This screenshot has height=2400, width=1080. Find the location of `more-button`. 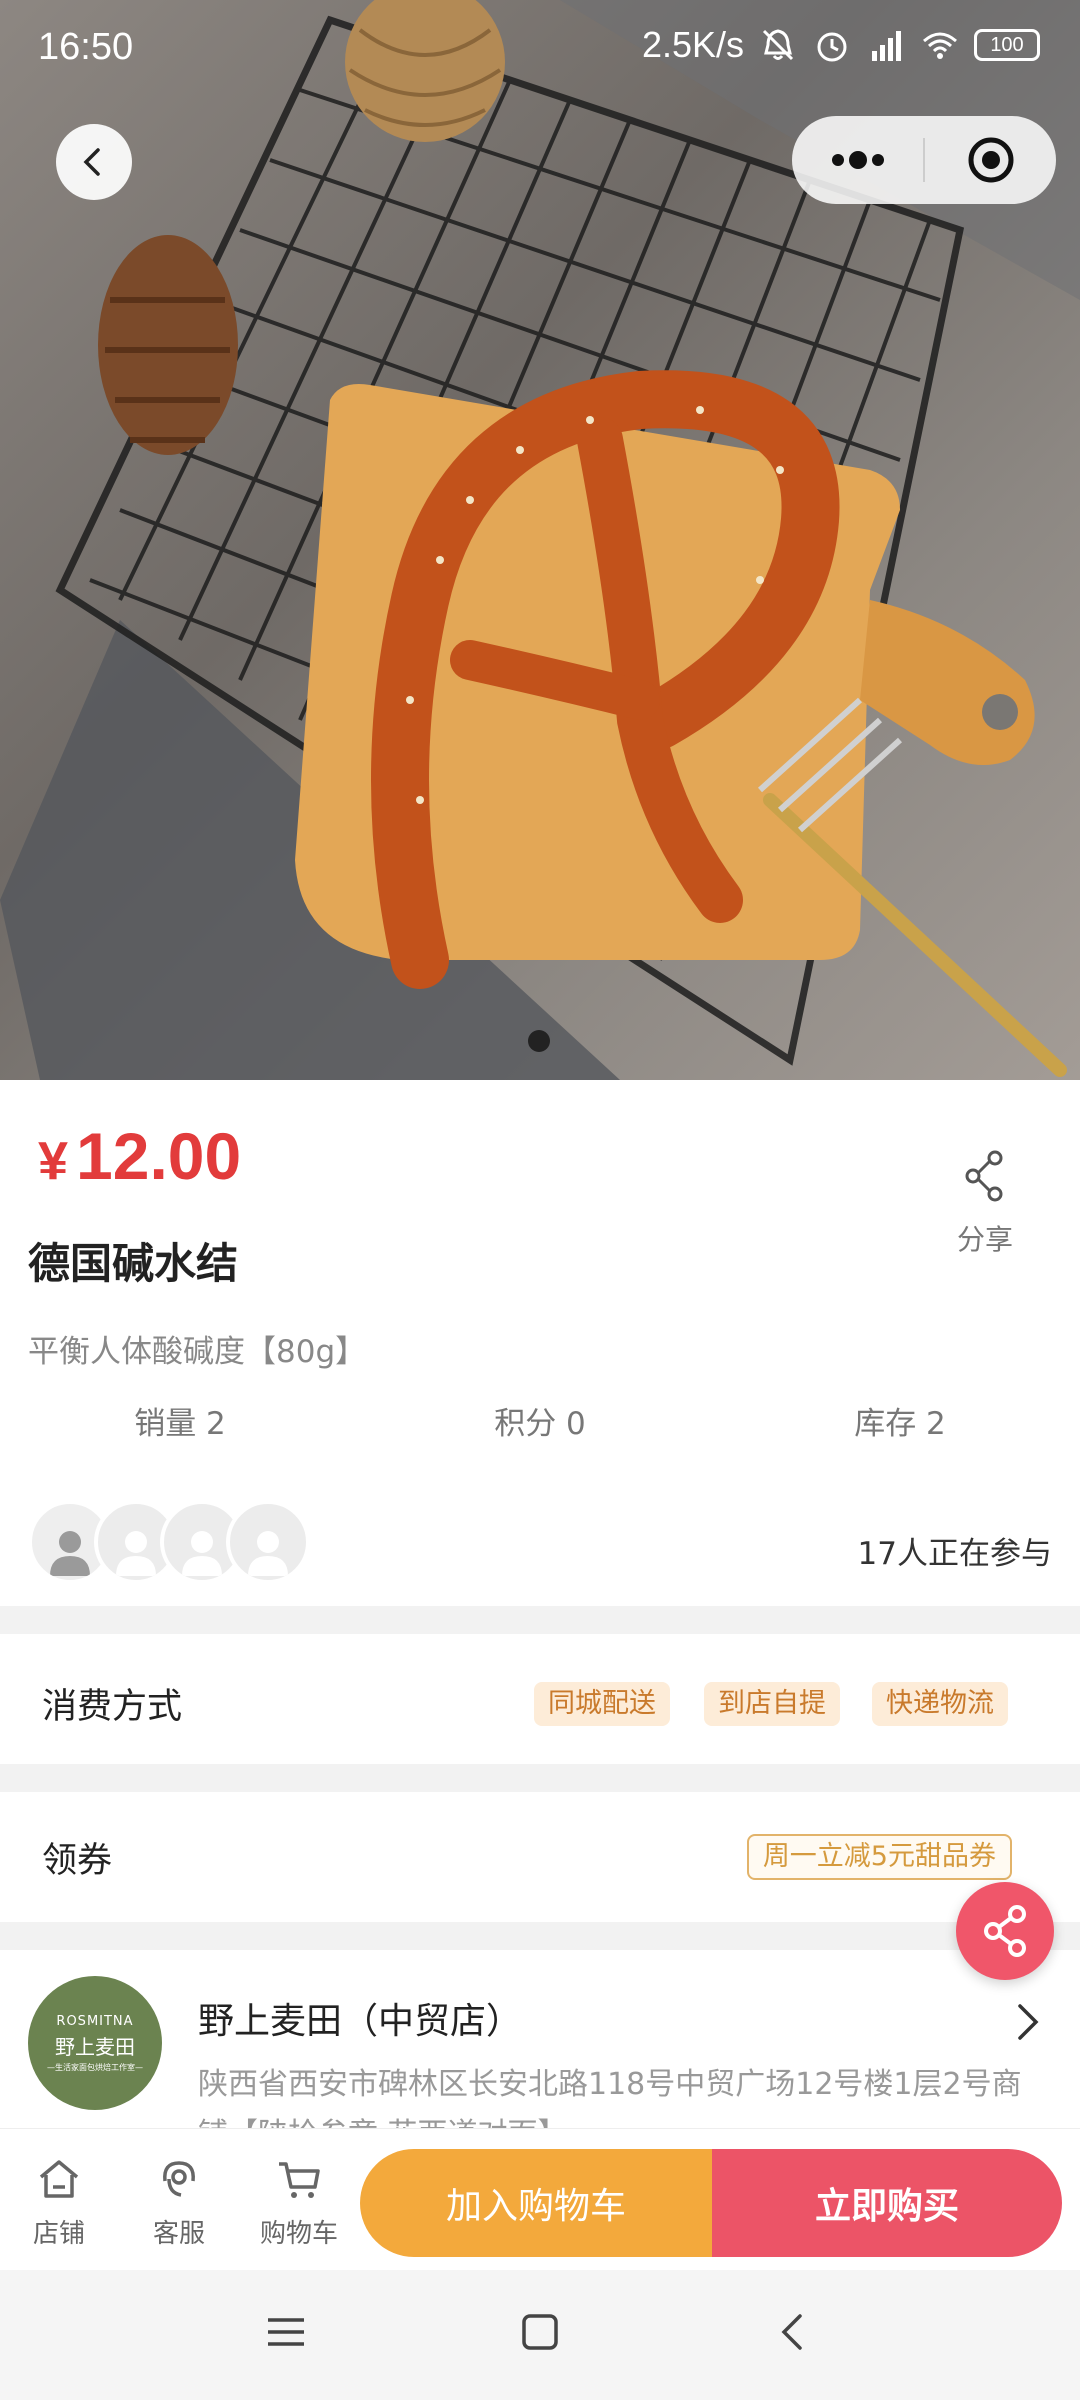

more-button is located at coordinates (857, 160).